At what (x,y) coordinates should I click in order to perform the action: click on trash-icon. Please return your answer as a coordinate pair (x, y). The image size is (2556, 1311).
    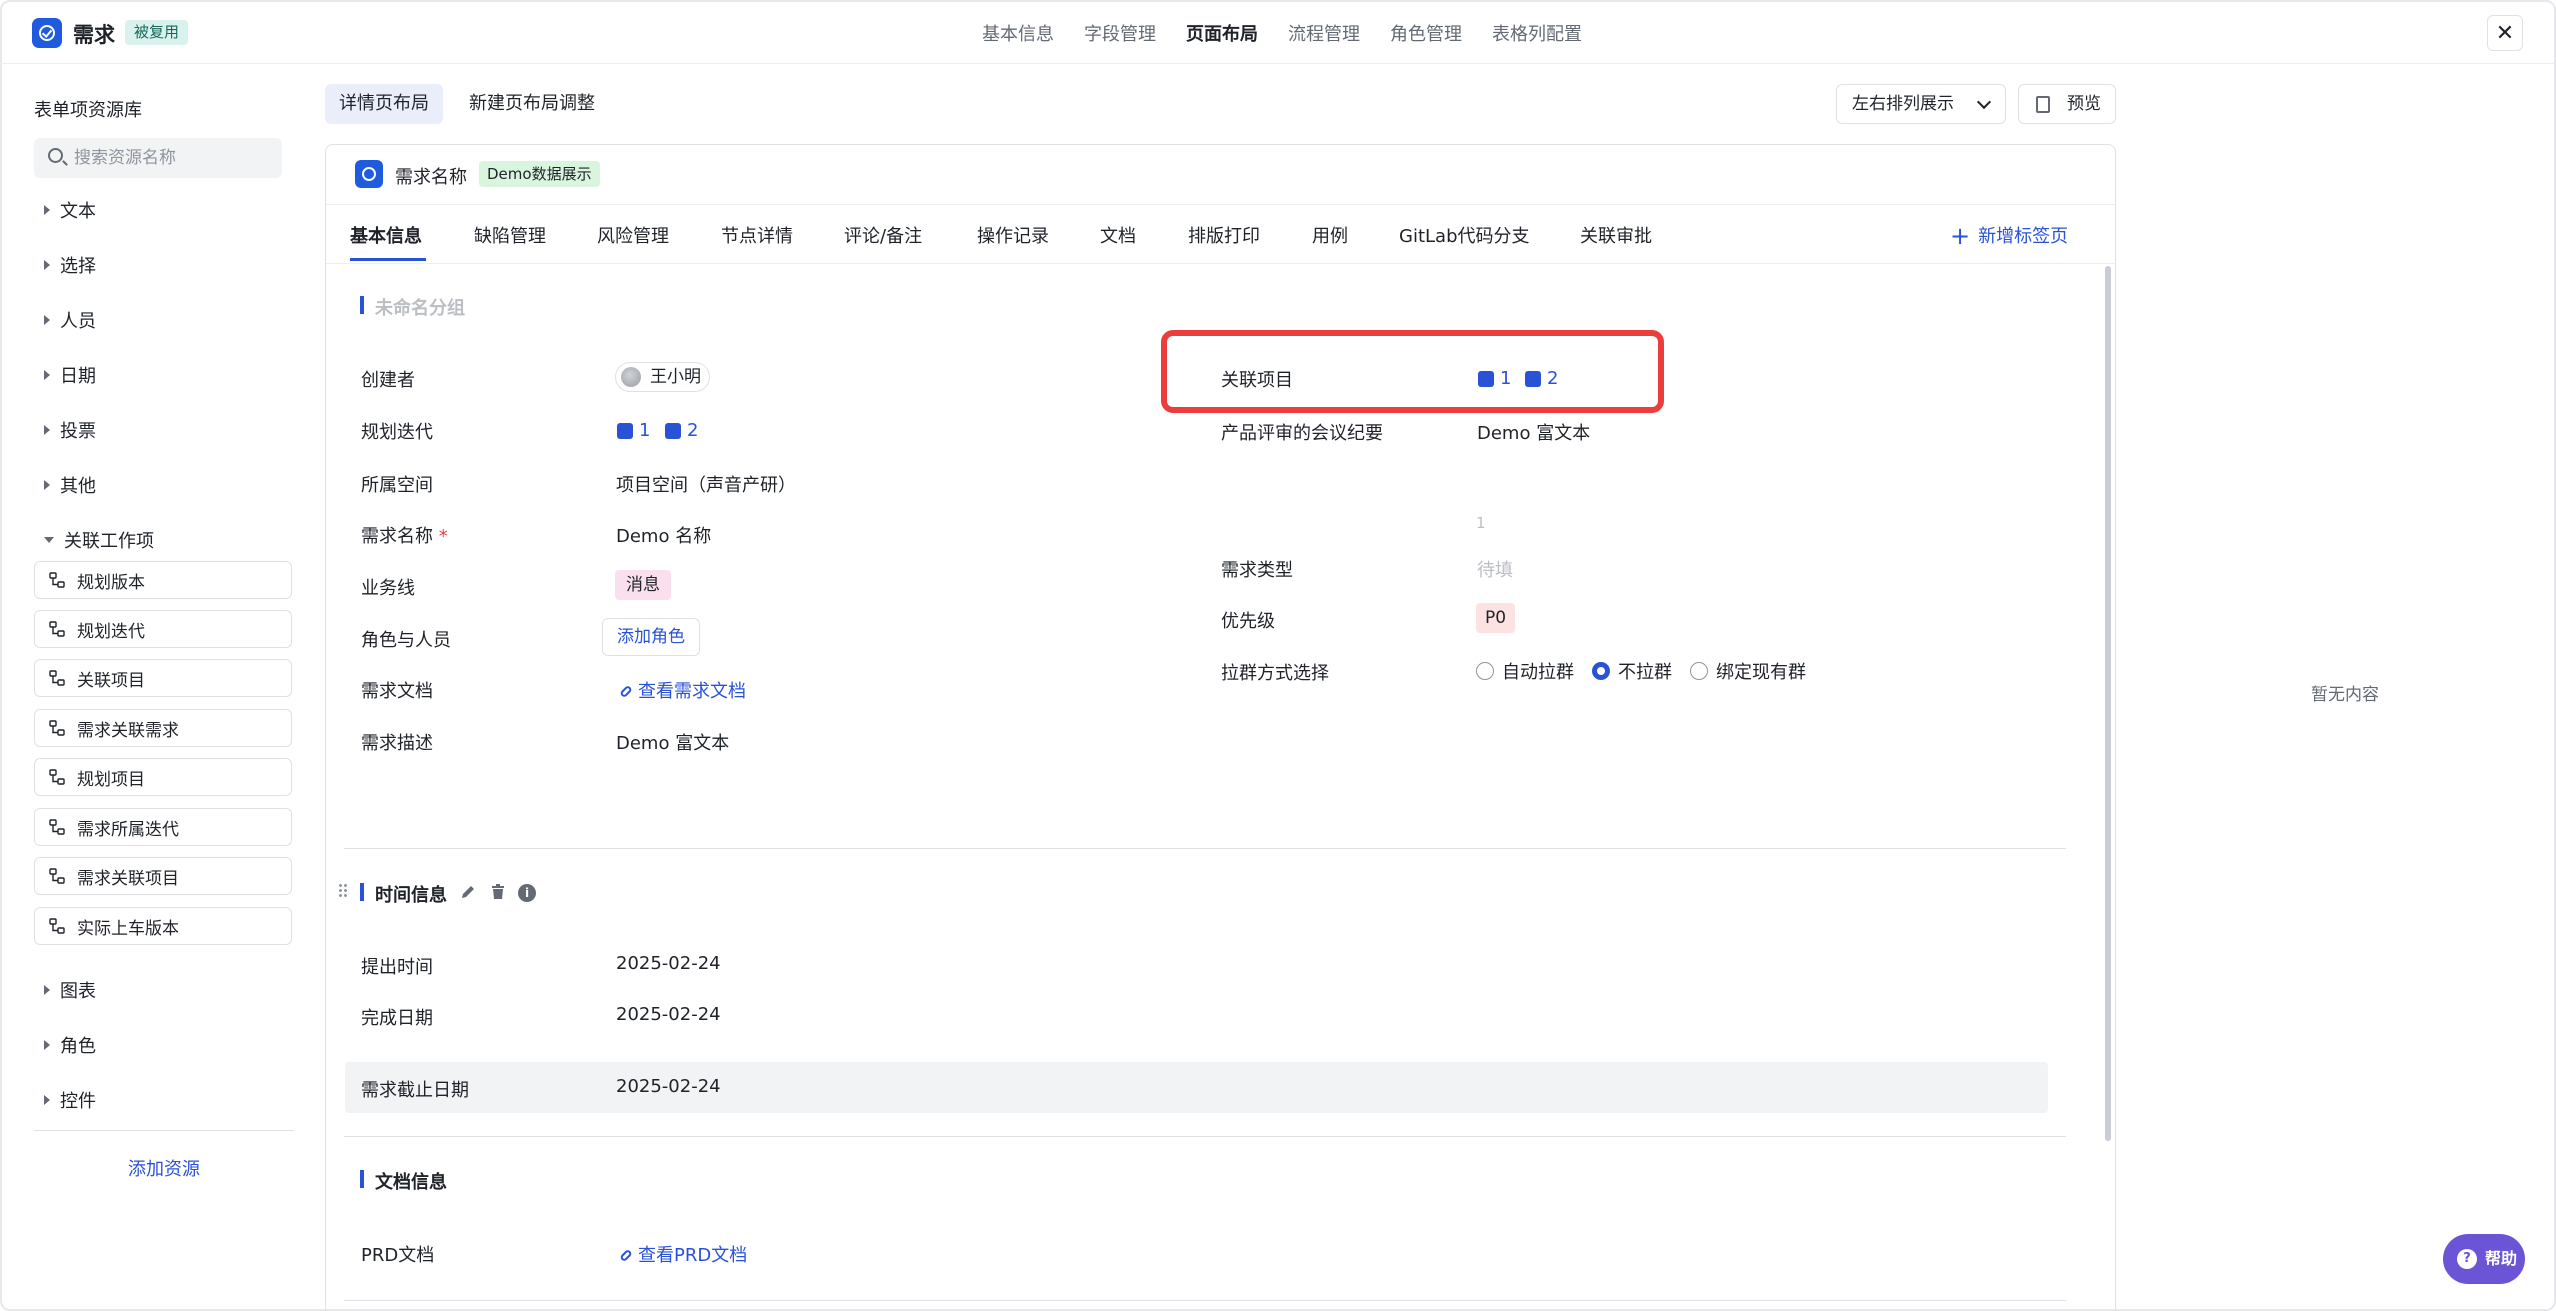
    Looking at the image, I should click on (498, 892).